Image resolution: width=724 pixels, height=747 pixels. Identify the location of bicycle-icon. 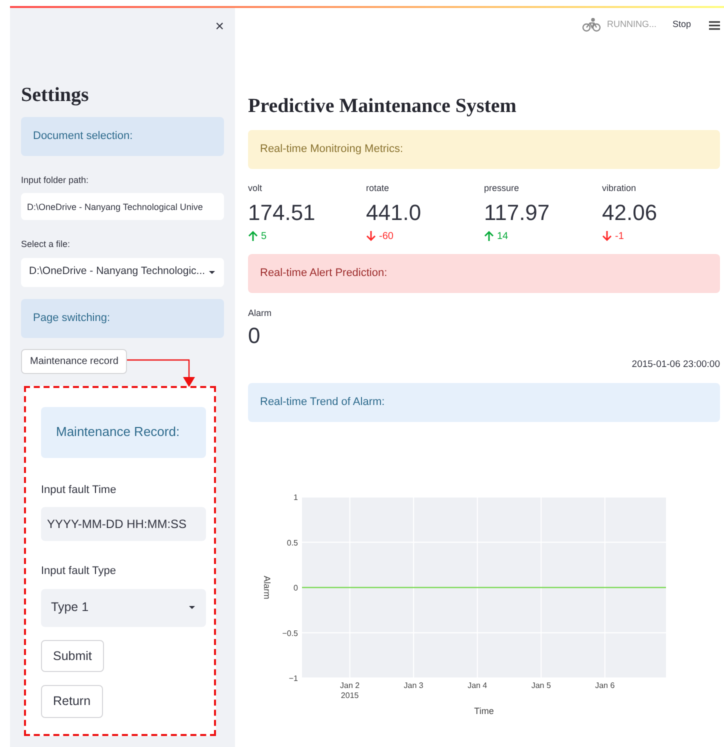
(591, 25).